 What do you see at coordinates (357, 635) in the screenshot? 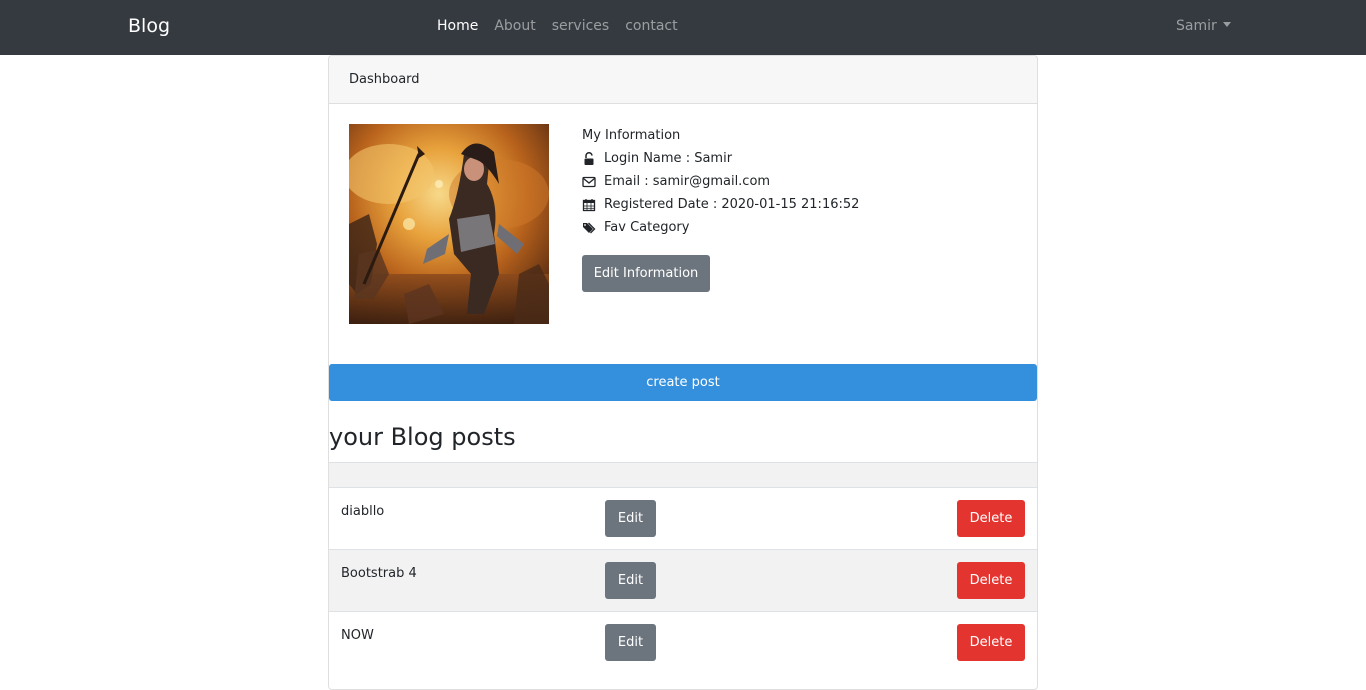
I see `post-title: NOW` at bounding box center [357, 635].